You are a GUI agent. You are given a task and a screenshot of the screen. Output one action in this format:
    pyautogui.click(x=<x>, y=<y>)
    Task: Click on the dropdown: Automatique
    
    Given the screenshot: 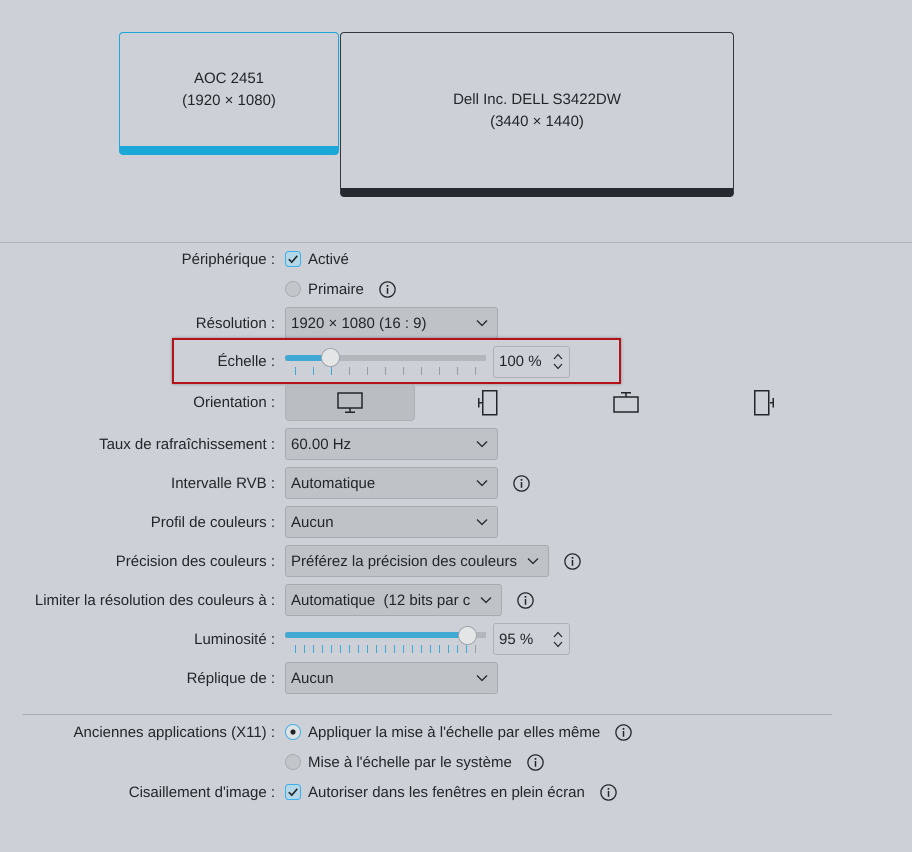 What is the action you would take?
    pyautogui.click(x=391, y=483)
    